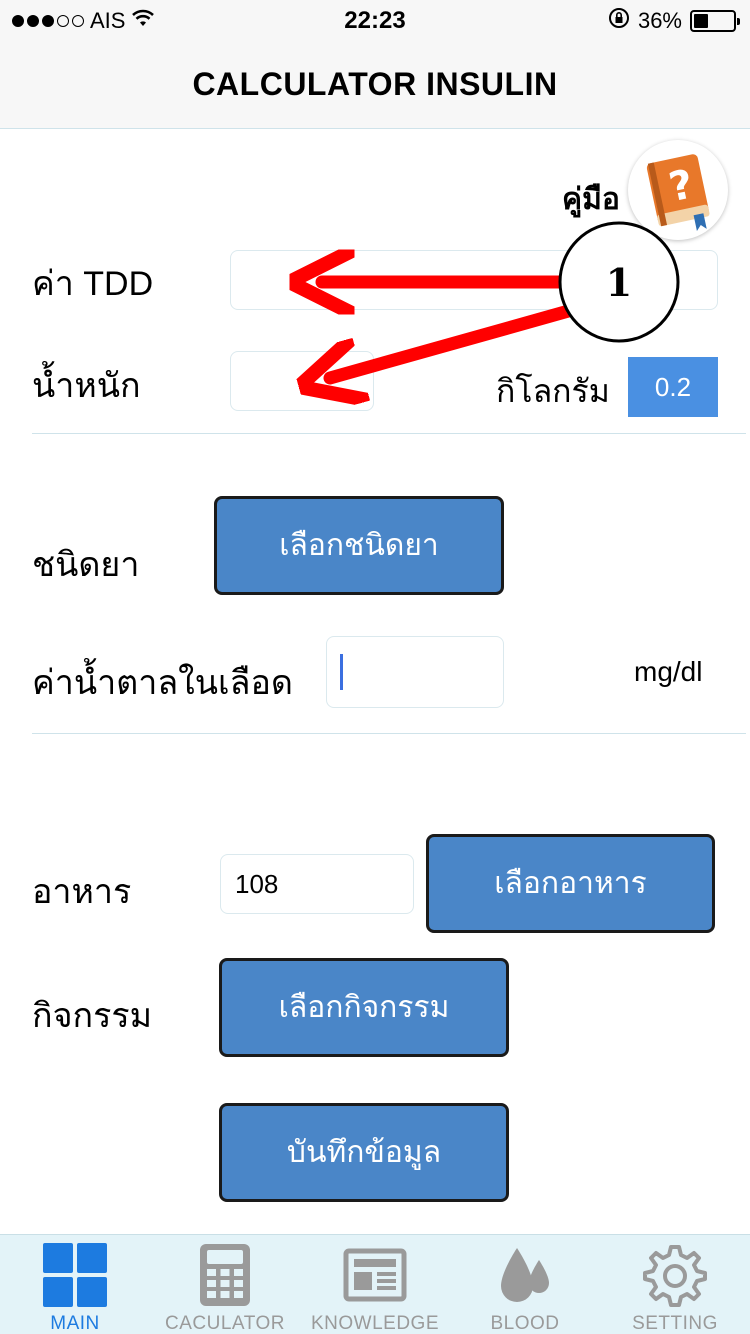 The image size is (750, 1334). Describe the element at coordinates (525, 1323) in the screenshot. I see `tab-label: BLOOD` at that location.